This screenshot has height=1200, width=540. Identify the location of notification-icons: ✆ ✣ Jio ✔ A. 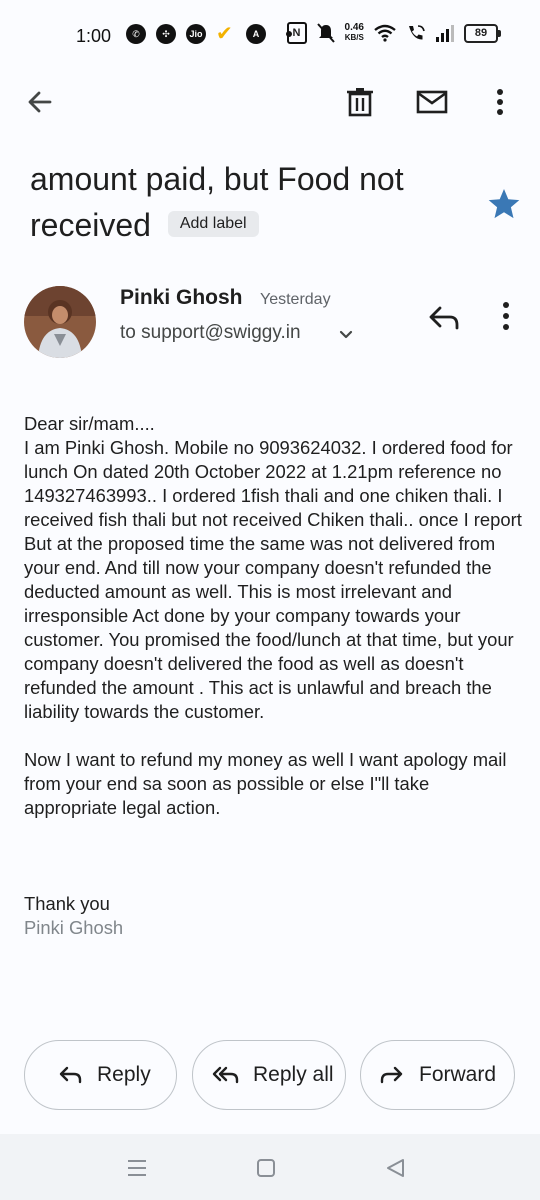
(209, 34).